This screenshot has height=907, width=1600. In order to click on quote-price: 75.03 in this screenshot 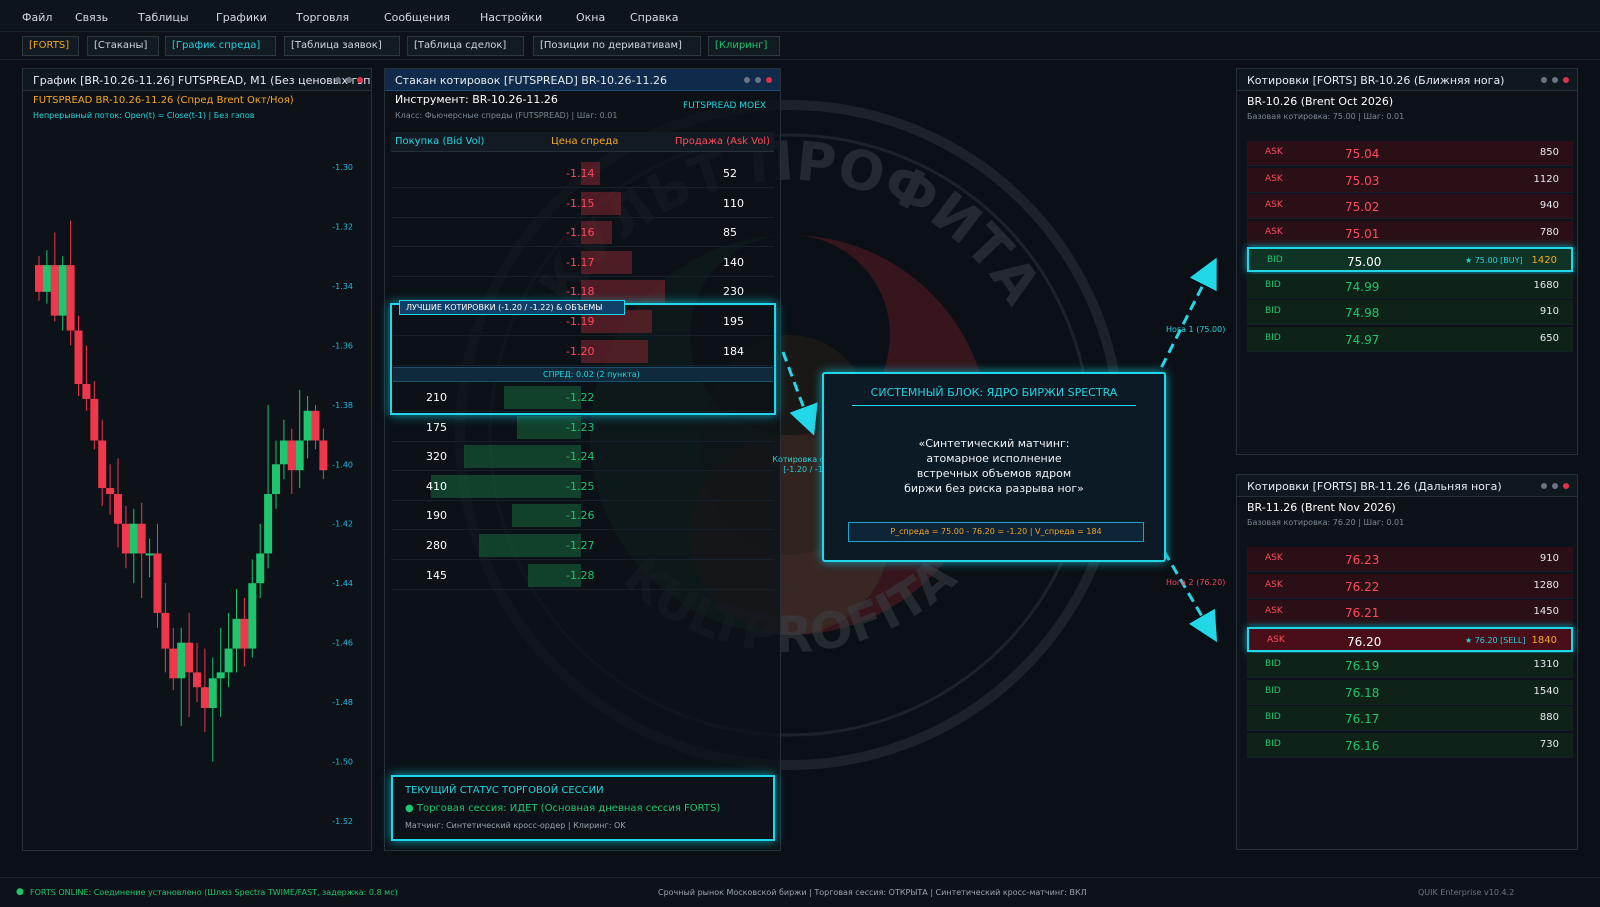, I will do `click(1362, 180)`.